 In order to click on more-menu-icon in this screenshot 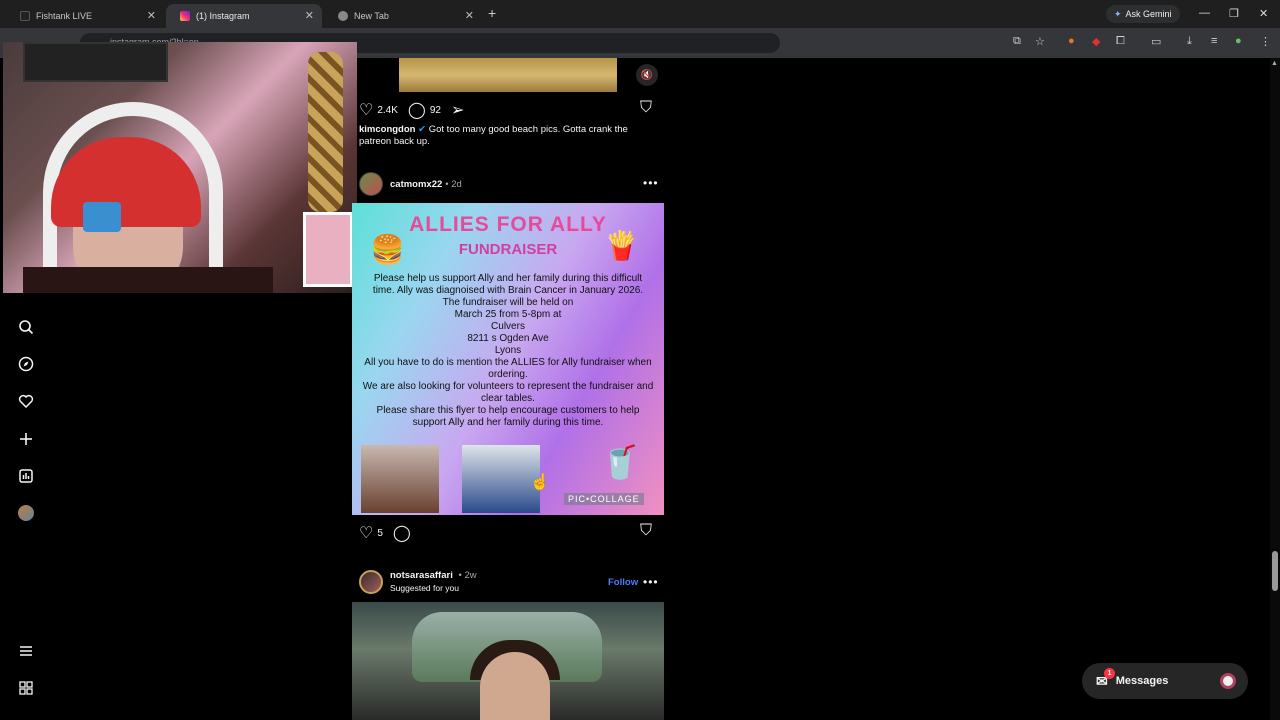, I will do `click(26, 651)`.